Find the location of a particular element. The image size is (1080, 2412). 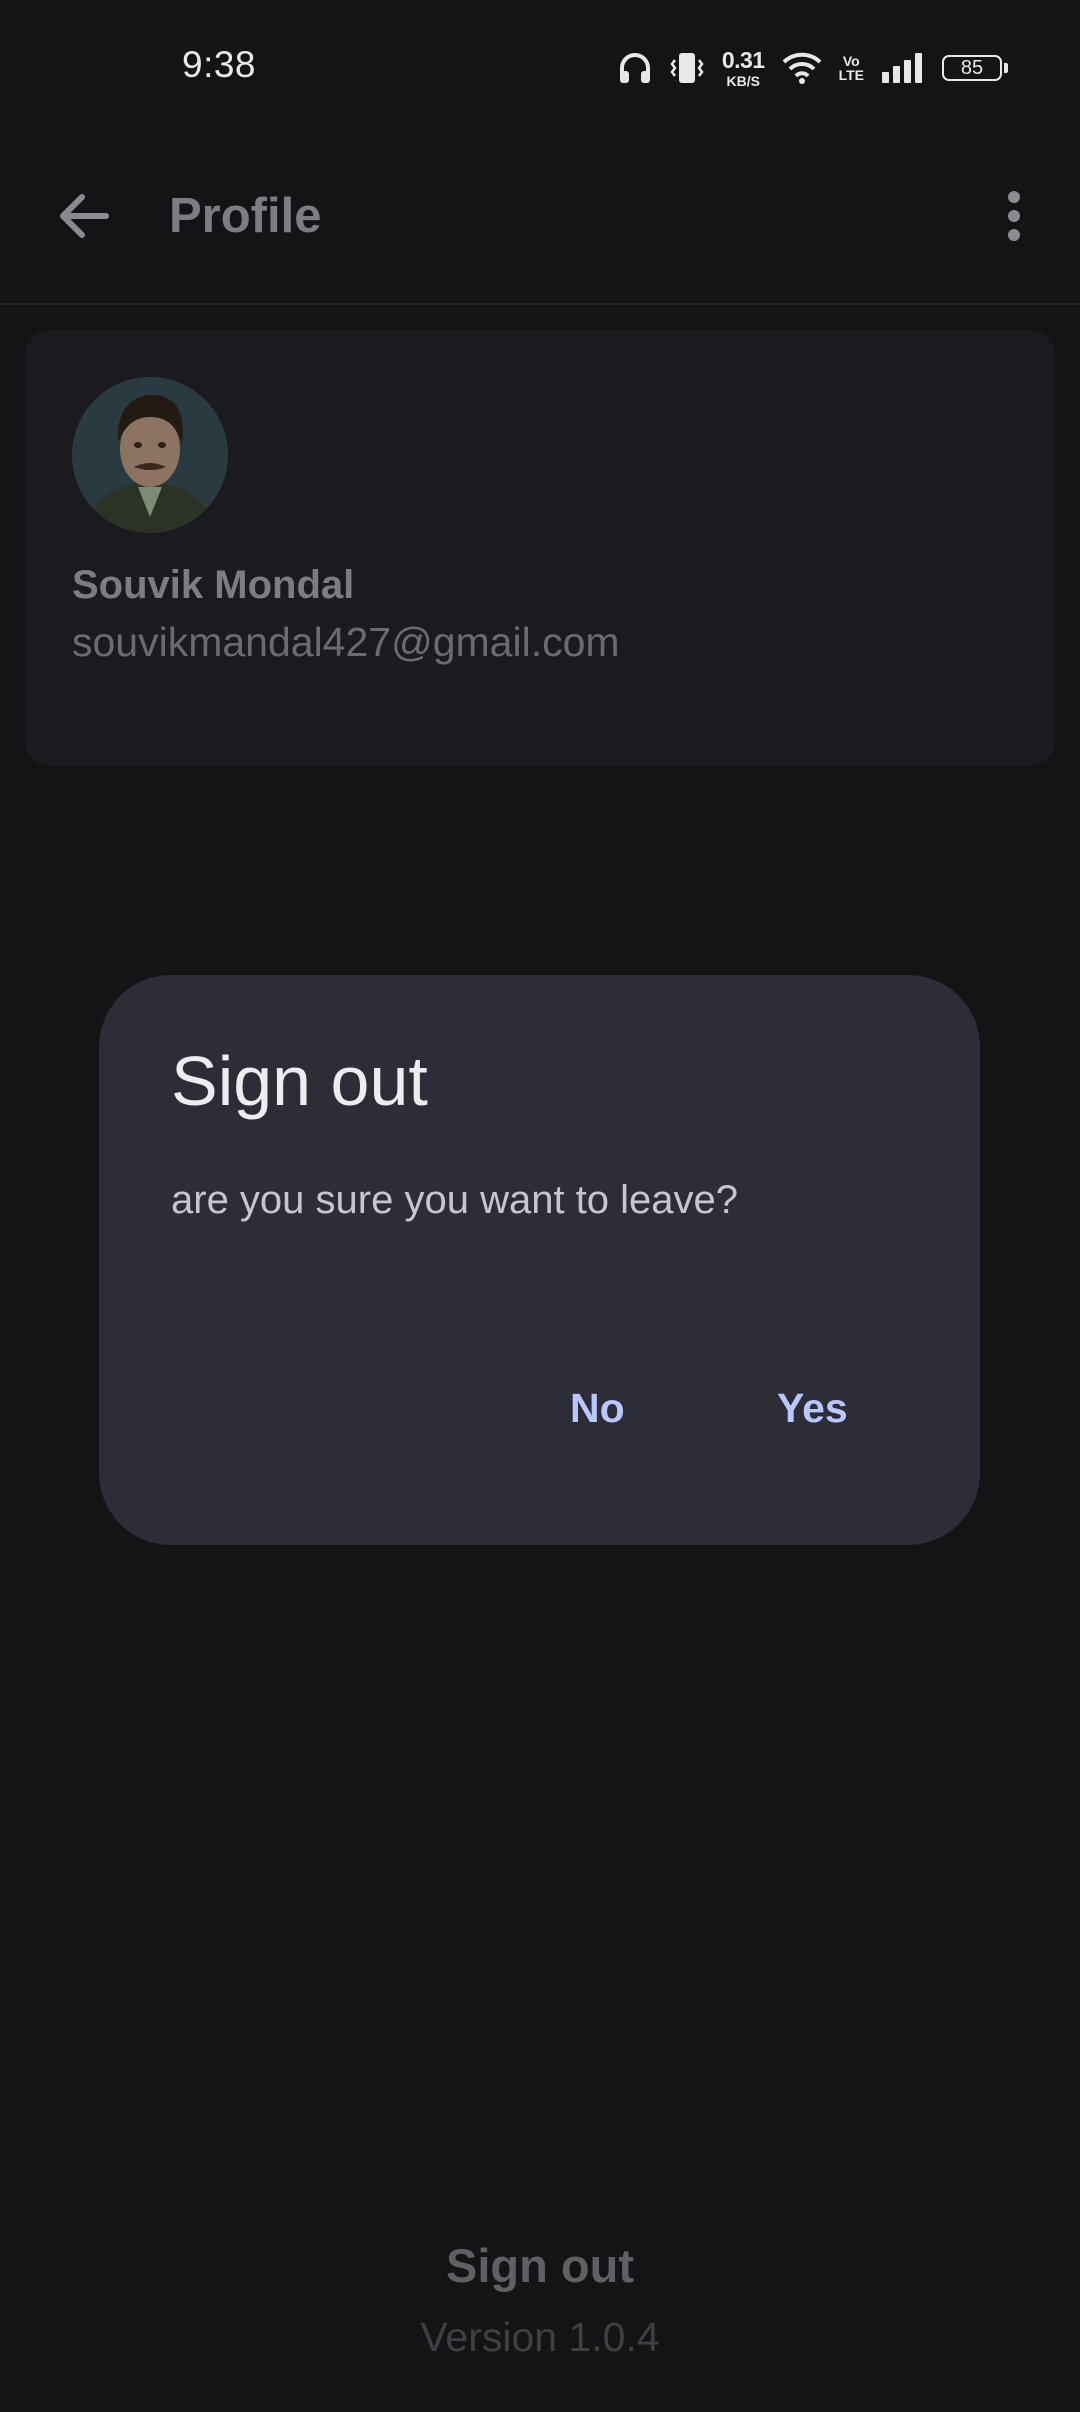

dialog-title: Sign out is located at coordinates (299, 1081).